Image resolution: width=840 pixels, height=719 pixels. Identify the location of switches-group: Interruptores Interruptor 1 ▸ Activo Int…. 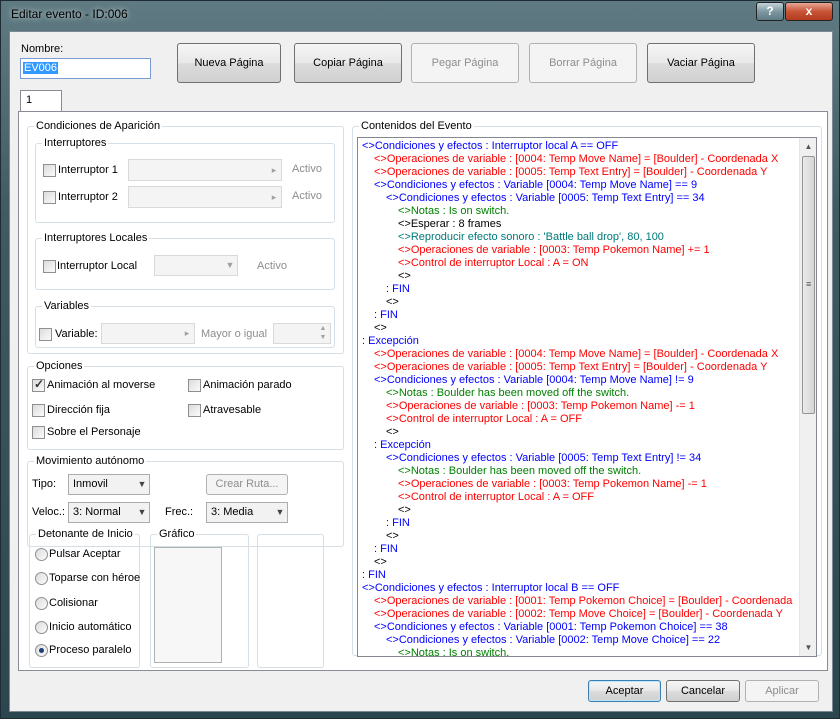
(185, 180).